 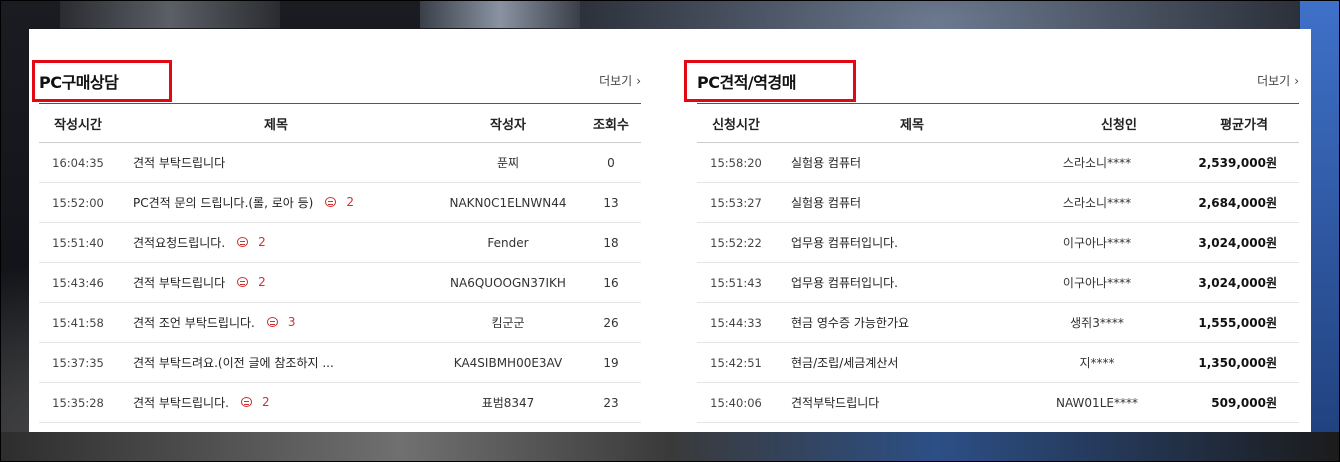 I want to click on row-applicant: 이구아나****, so click(x=1097, y=283).